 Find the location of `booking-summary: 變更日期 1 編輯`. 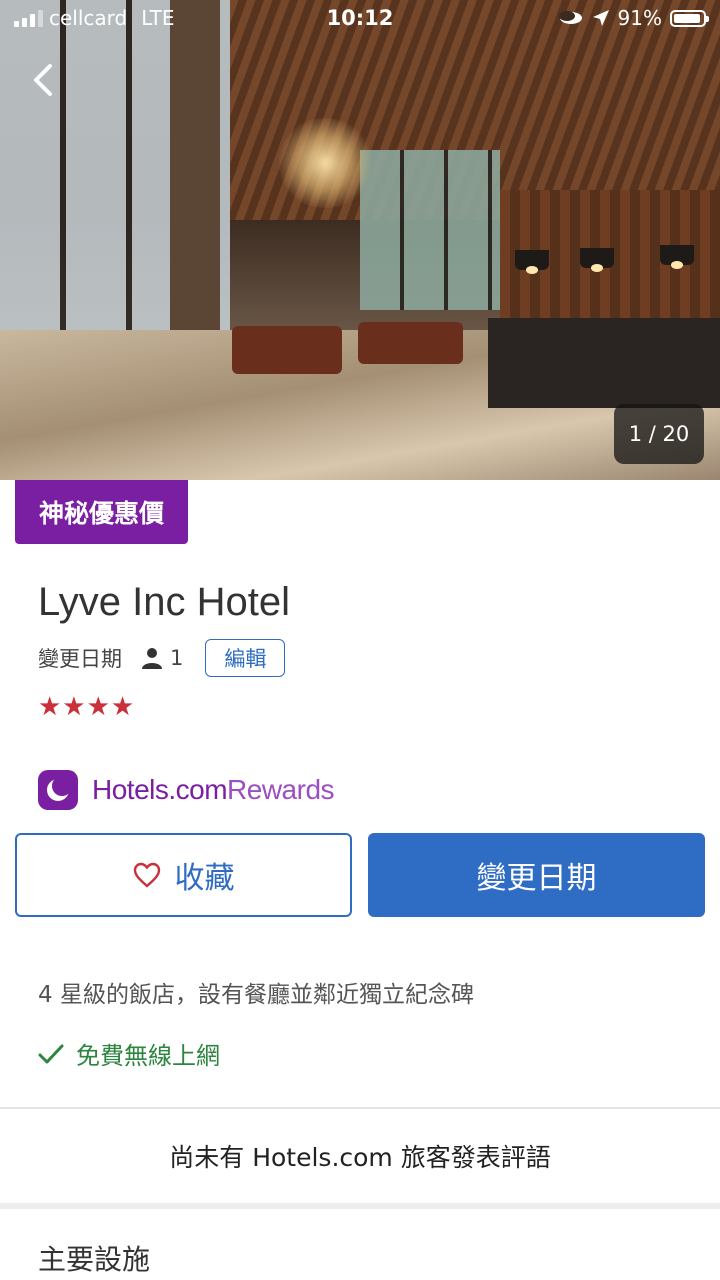

booking-summary: 變更日期 1 編輯 is located at coordinates (162, 658).